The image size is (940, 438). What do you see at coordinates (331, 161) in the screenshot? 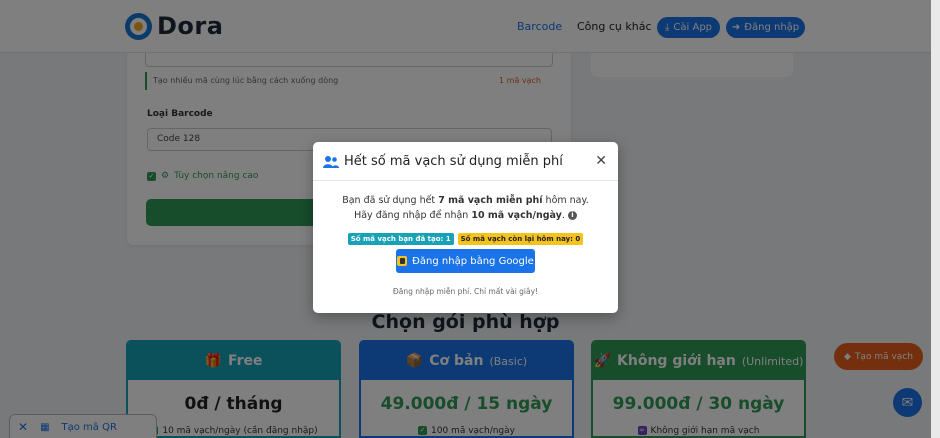
I see `users-icon` at bounding box center [331, 161].